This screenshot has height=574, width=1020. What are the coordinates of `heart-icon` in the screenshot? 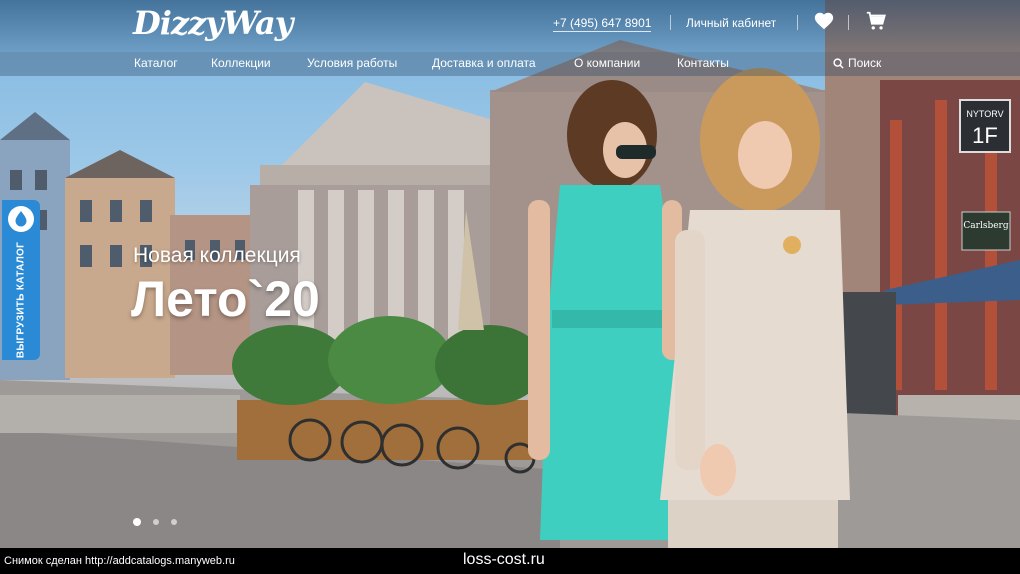 It's located at (824, 21).